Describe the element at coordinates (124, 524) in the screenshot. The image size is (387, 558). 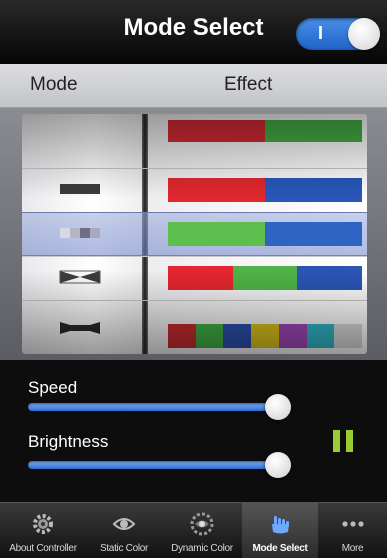
I see `eye-icon` at that location.